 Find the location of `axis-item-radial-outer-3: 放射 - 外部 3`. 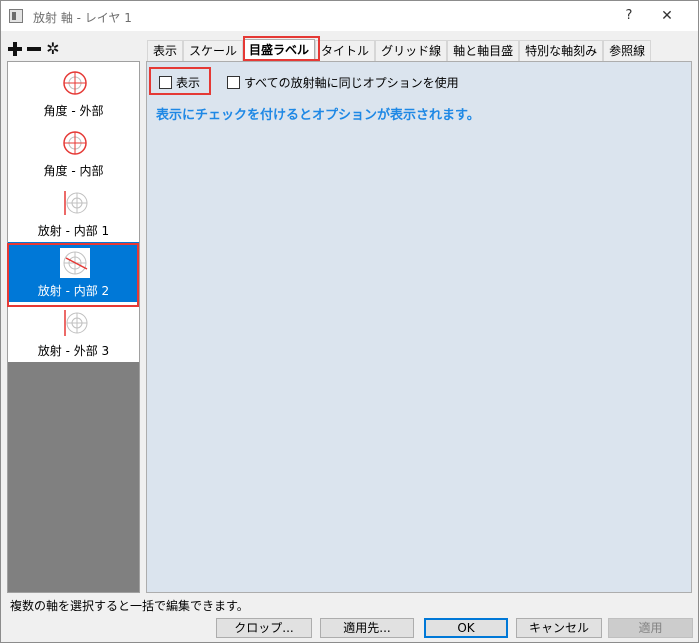

axis-item-radial-outer-3: 放射 - 外部 3 is located at coordinates (73, 332).